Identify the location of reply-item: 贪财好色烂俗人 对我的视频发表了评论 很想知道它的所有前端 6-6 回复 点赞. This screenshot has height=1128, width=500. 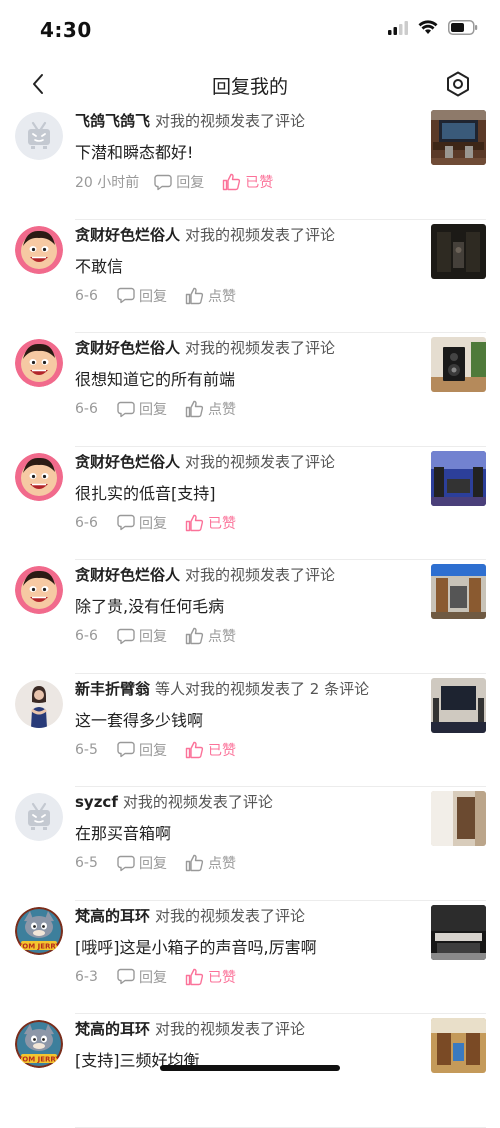
(250, 390).